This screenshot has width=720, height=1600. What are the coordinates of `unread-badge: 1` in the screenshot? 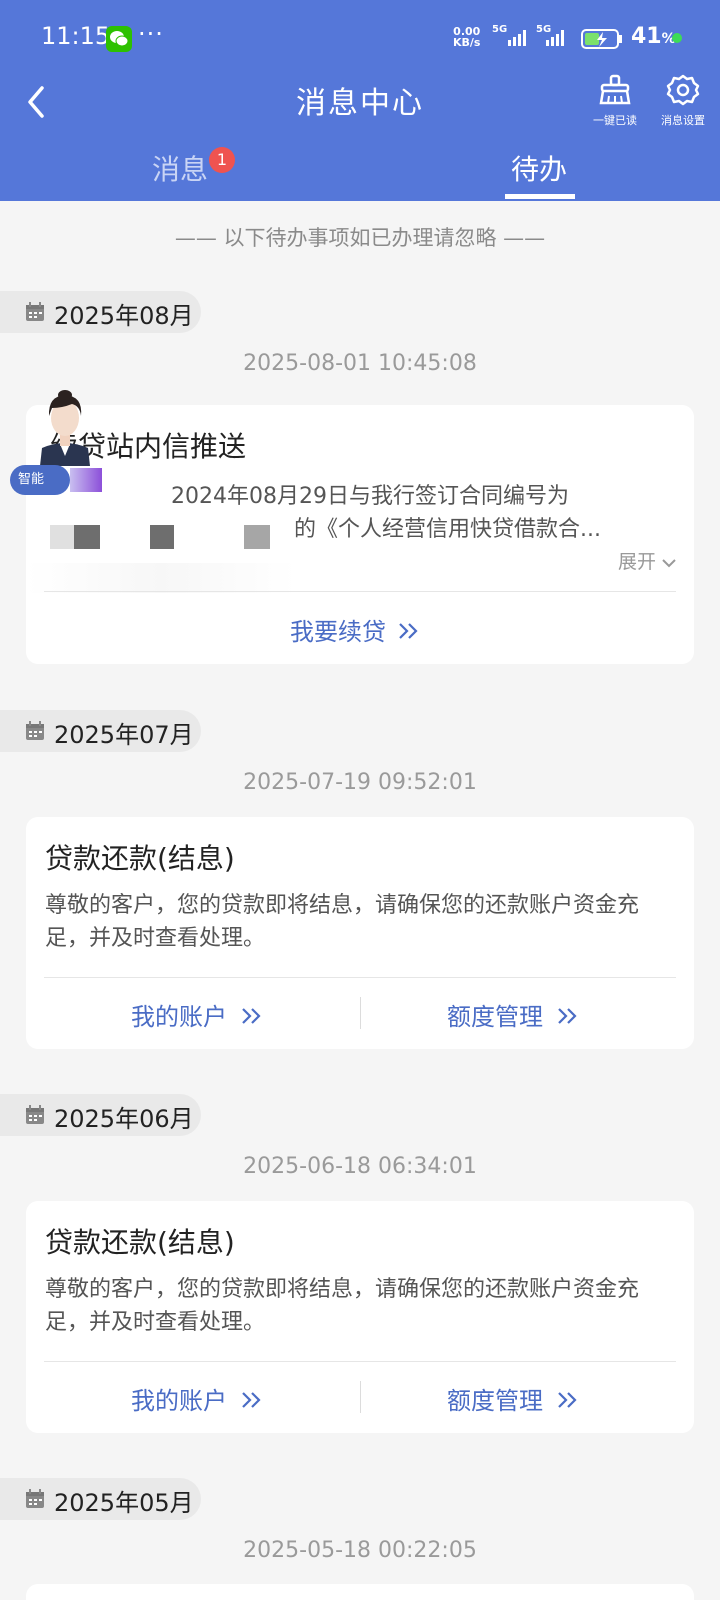 It's located at (222, 160).